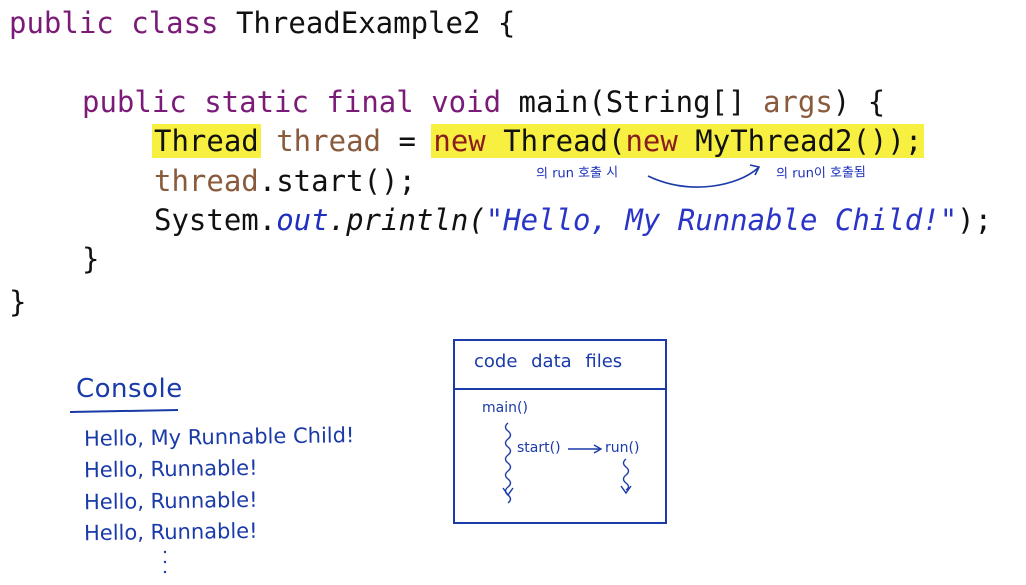  I want to click on memory-main-label: main(), so click(505, 408).